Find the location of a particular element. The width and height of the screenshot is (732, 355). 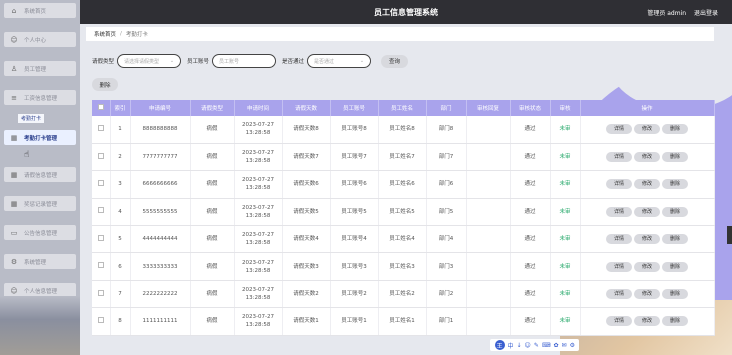

side-panel-handle is located at coordinates (729, 235).